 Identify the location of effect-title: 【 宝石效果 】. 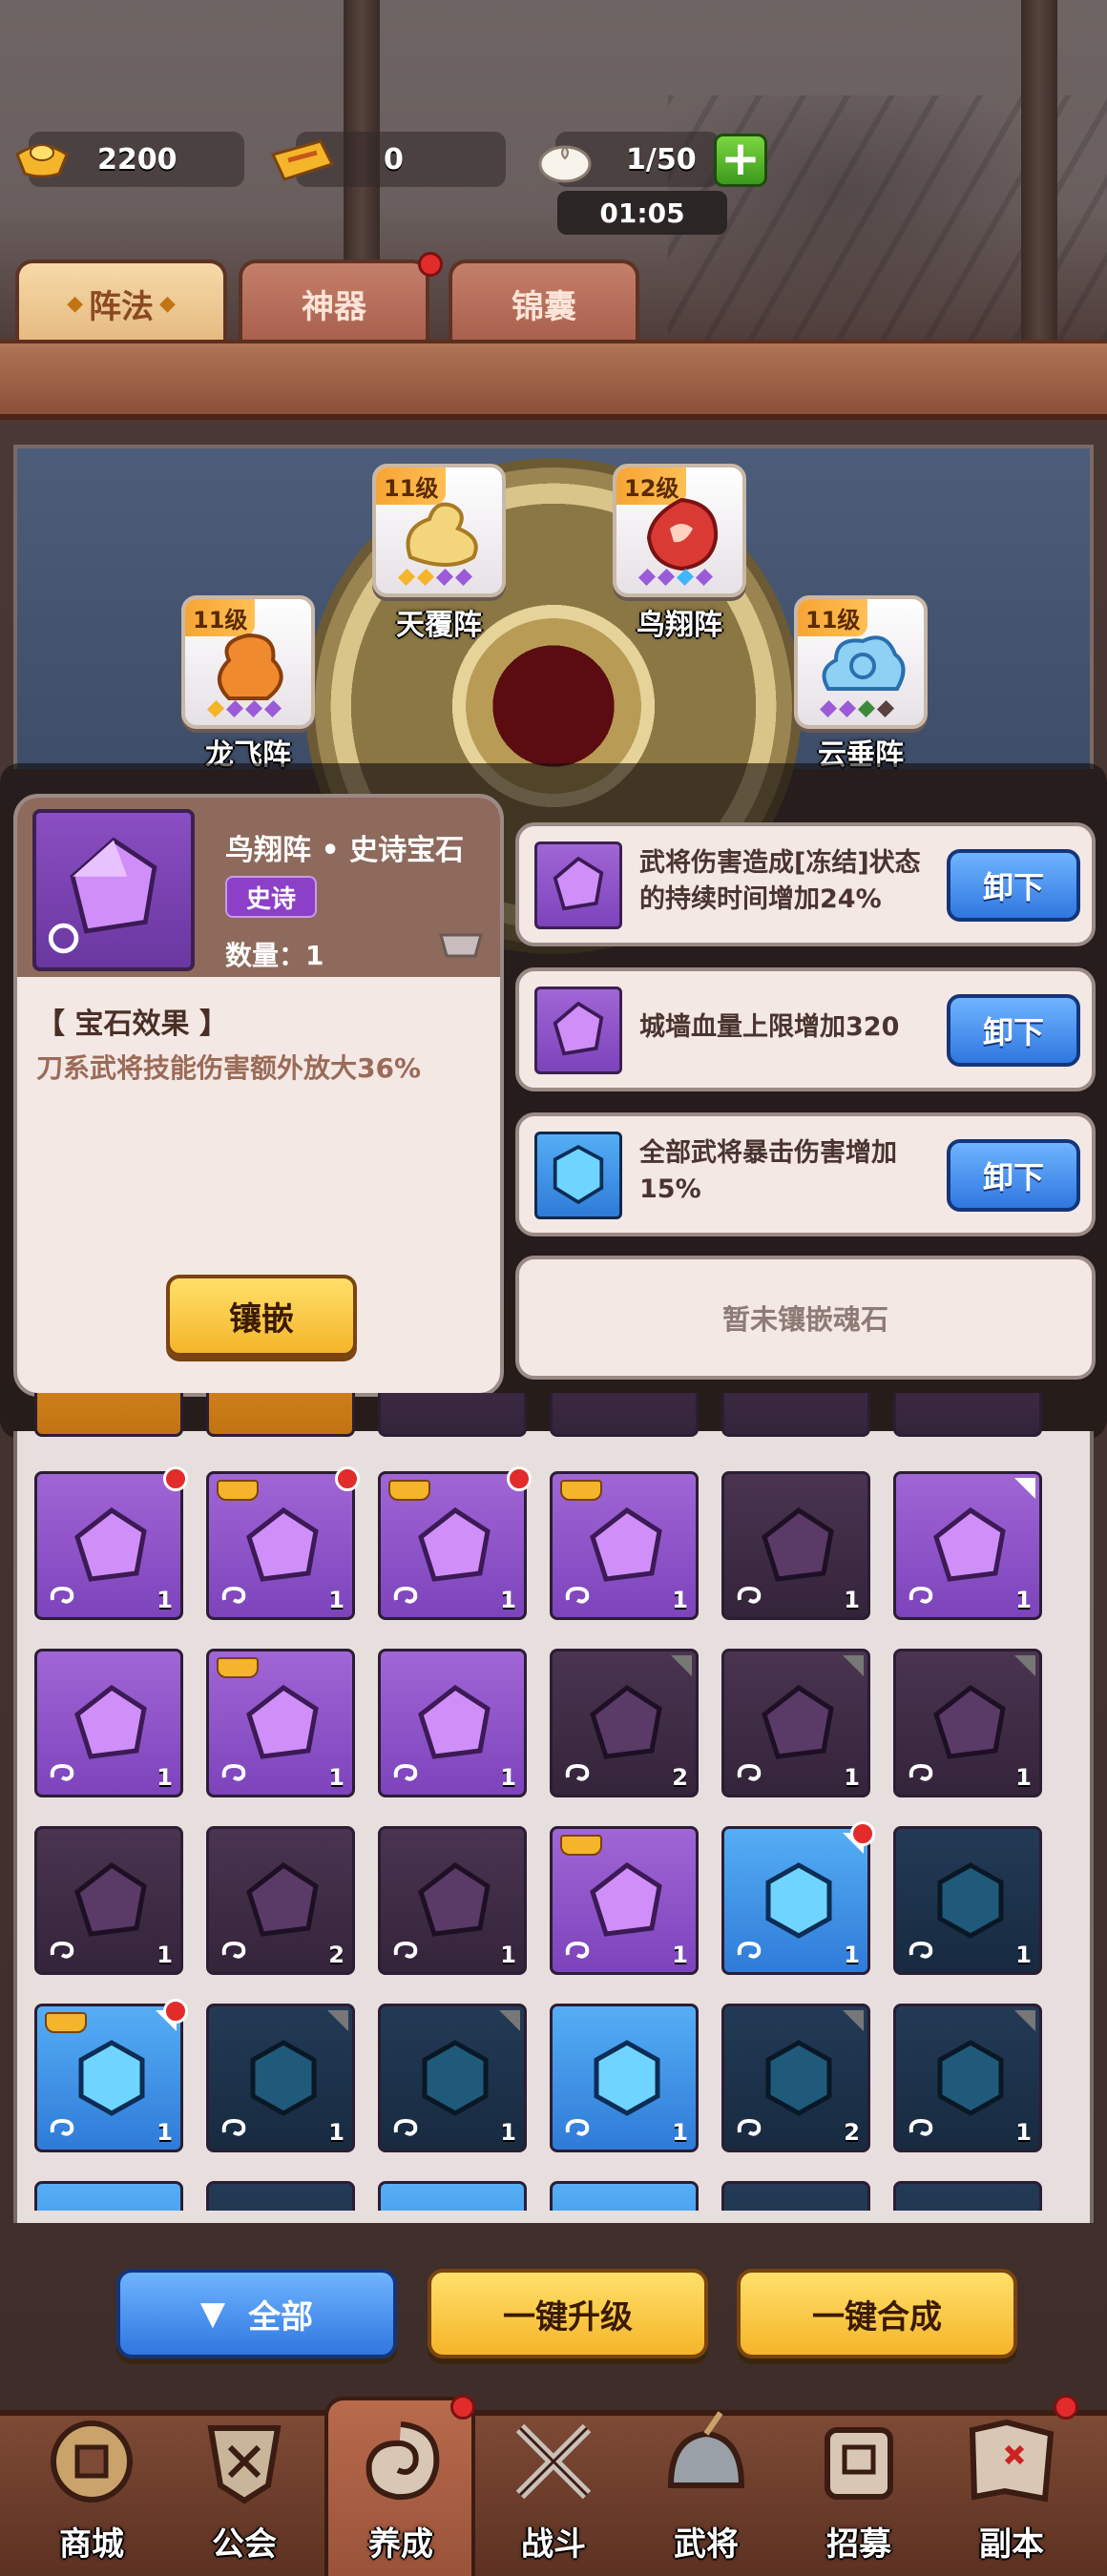
(132, 1024).